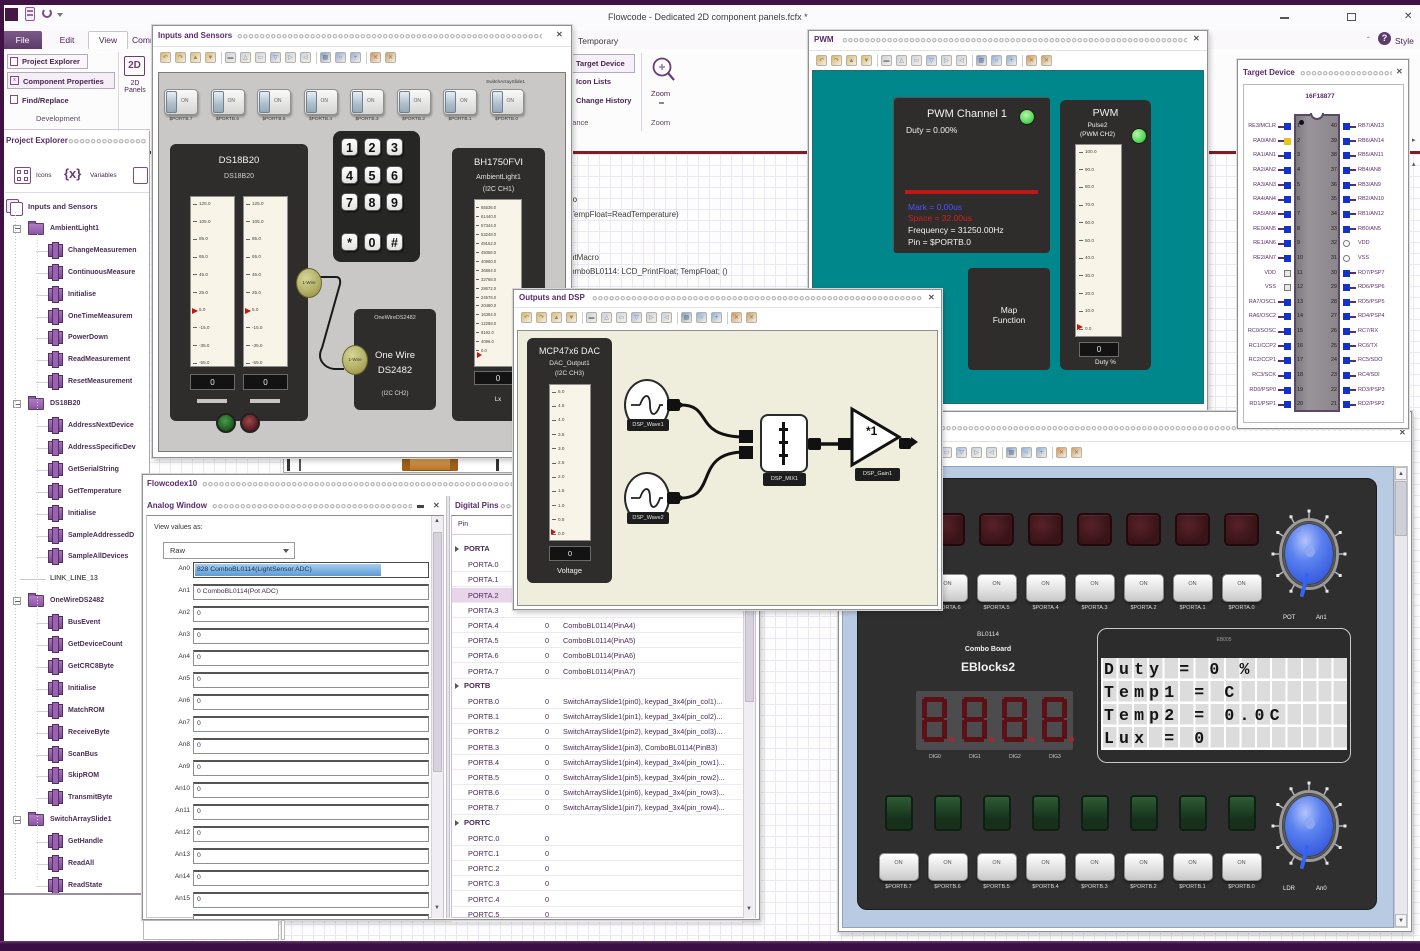 The height and width of the screenshot is (951, 1420). What do you see at coordinates (872, 431) in the screenshot?
I see `svg-text: *1` at bounding box center [872, 431].